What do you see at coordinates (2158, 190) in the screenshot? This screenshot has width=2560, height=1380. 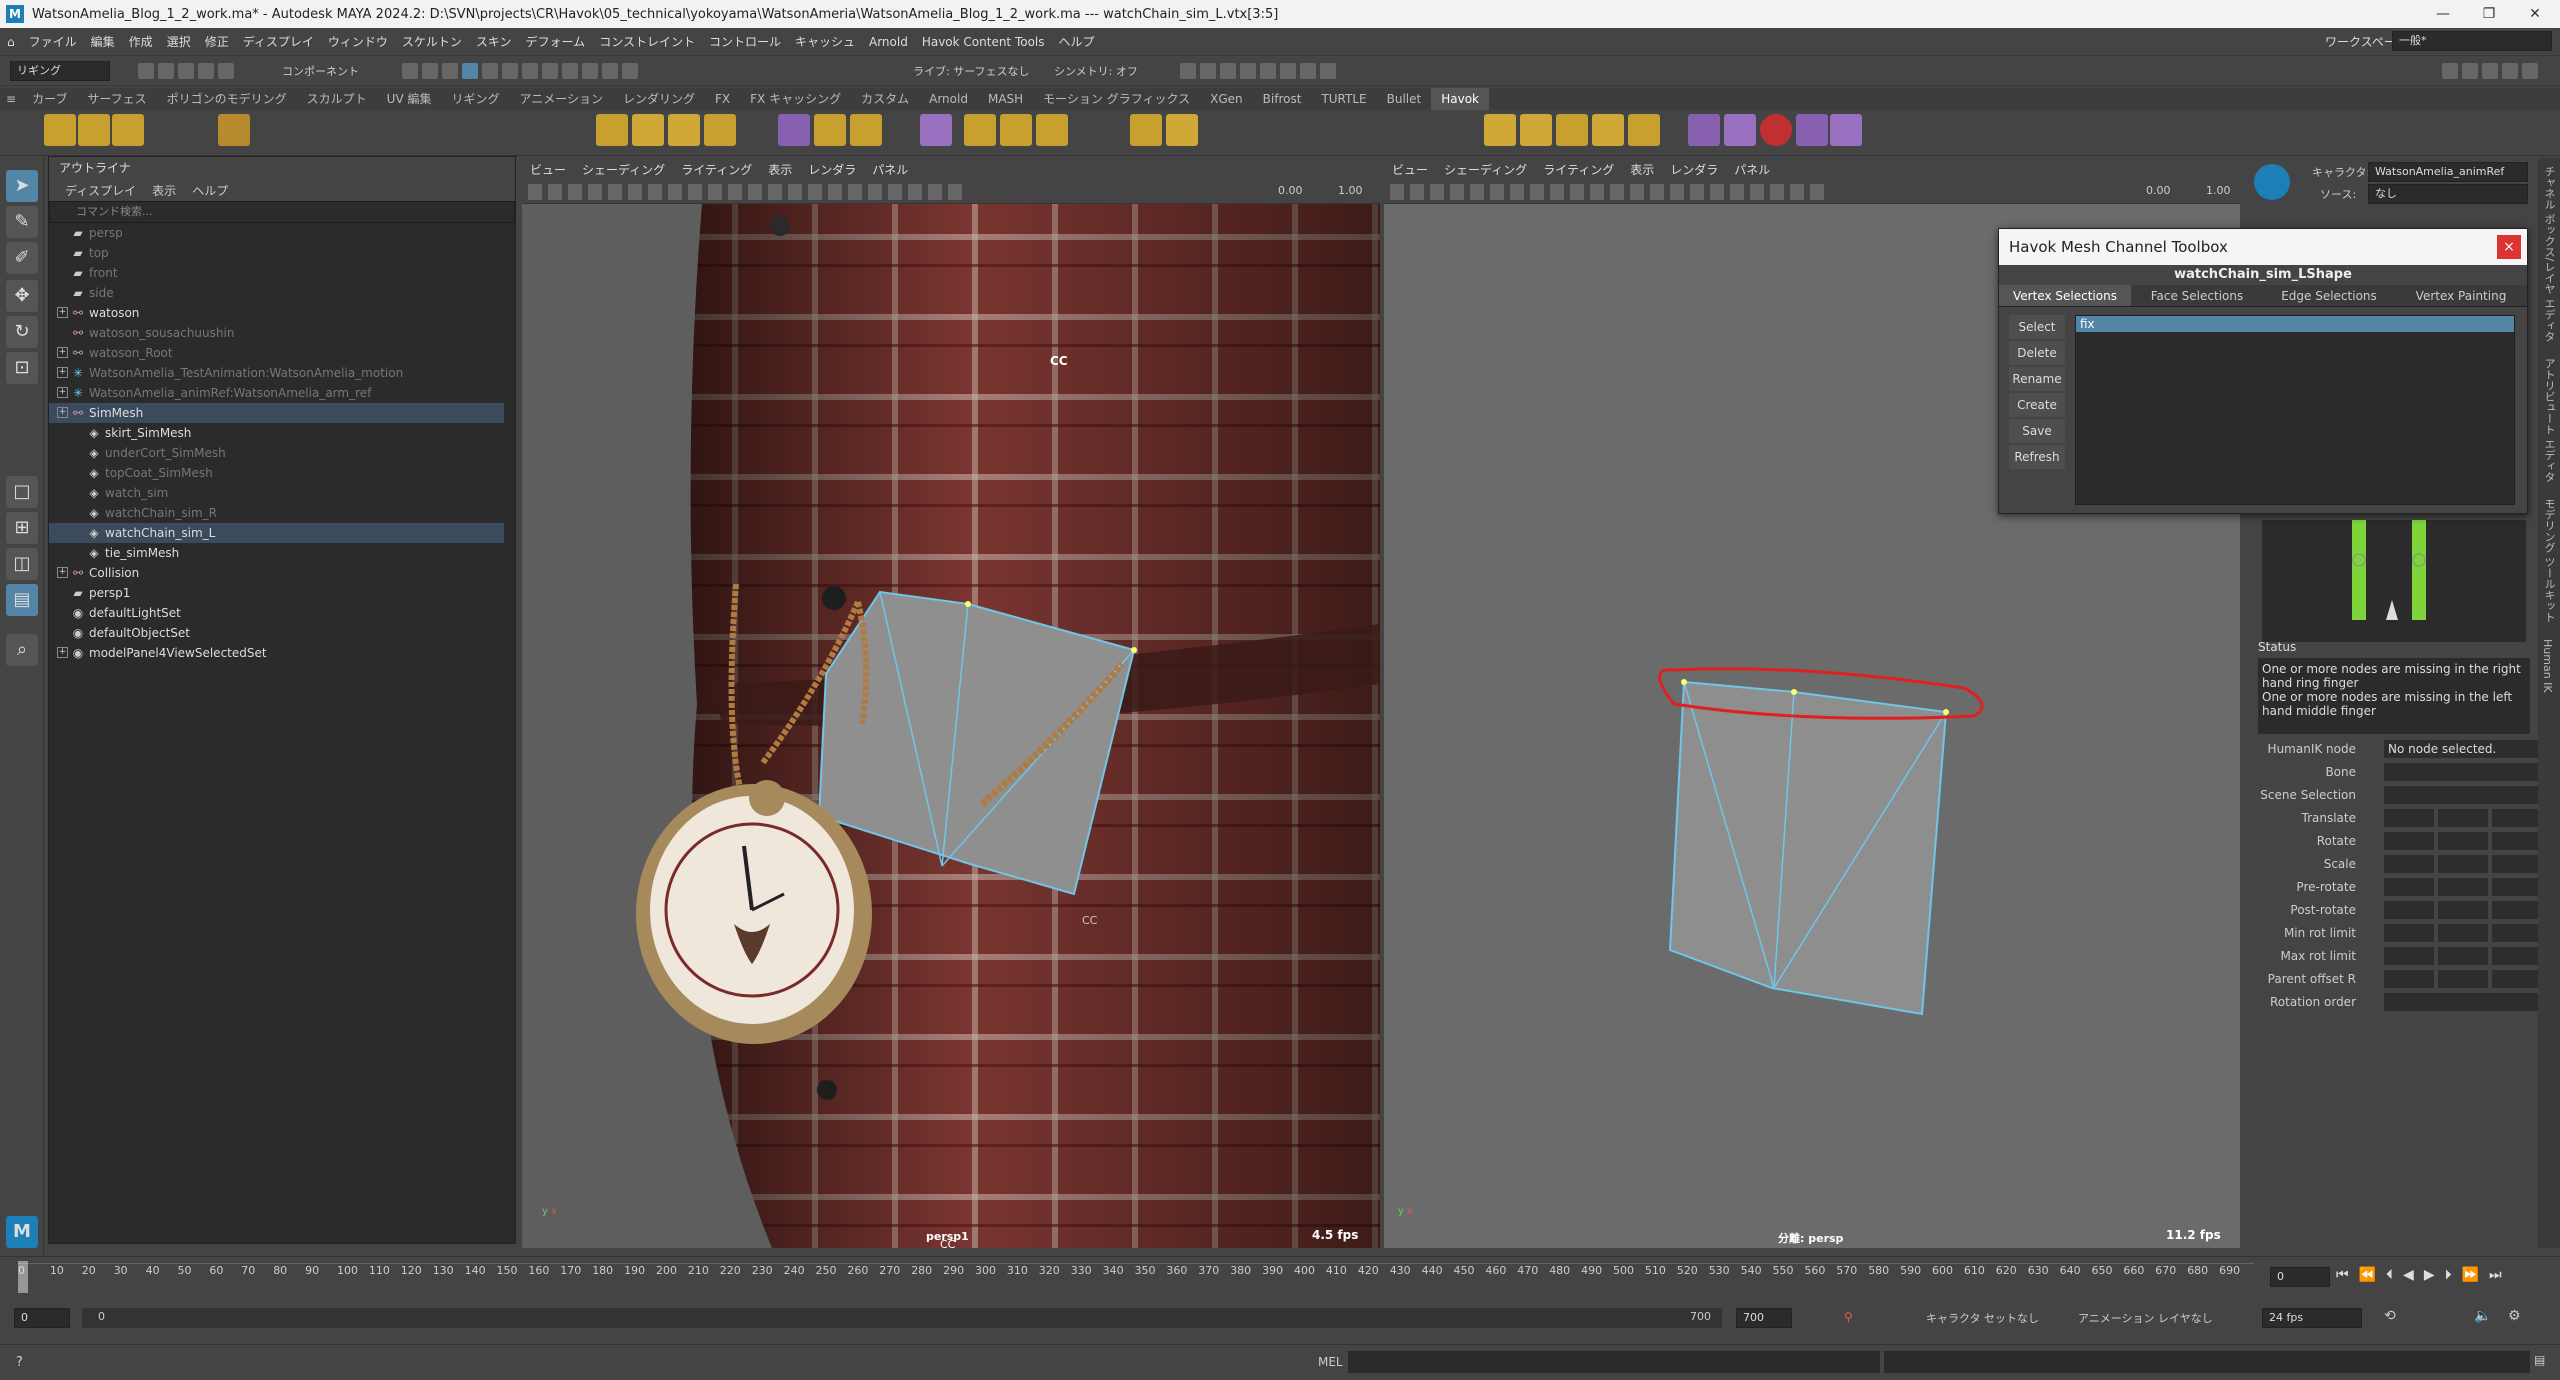 I see `exposure-value-right: 0.00` at bounding box center [2158, 190].